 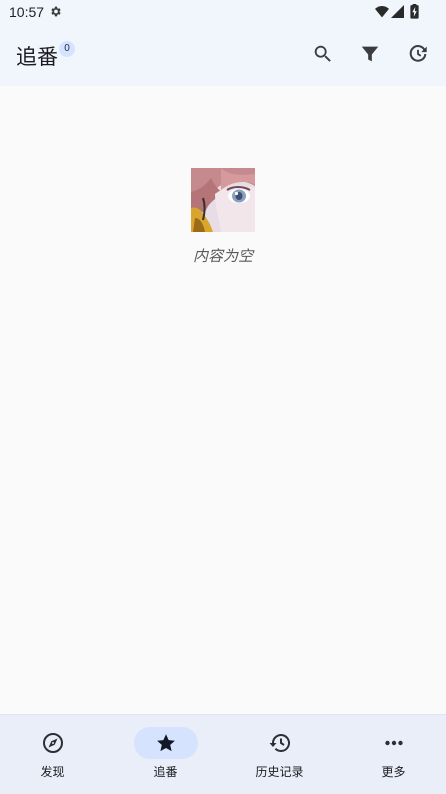 What do you see at coordinates (165, 772) in the screenshot?
I see `nav-label: 追番` at bounding box center [165, 772].